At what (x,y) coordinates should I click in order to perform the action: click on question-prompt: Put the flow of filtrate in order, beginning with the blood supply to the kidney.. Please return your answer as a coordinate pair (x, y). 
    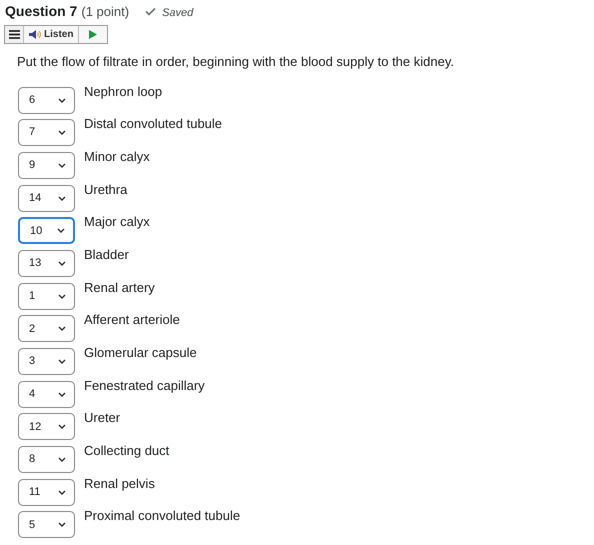
    Looking at the image, I should click on (236, 62).